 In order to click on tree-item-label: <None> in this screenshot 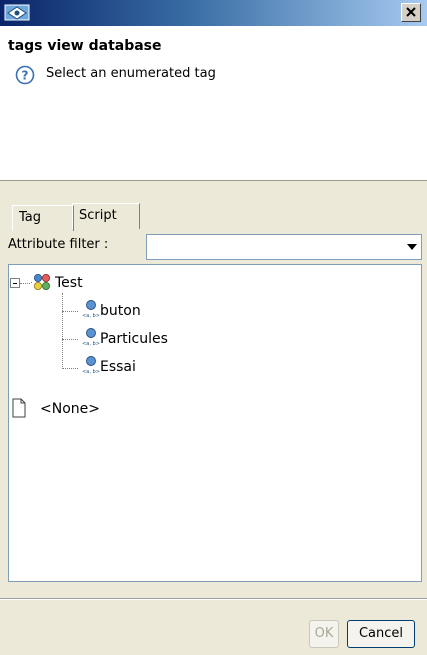, I will do `click(70, 409)`.